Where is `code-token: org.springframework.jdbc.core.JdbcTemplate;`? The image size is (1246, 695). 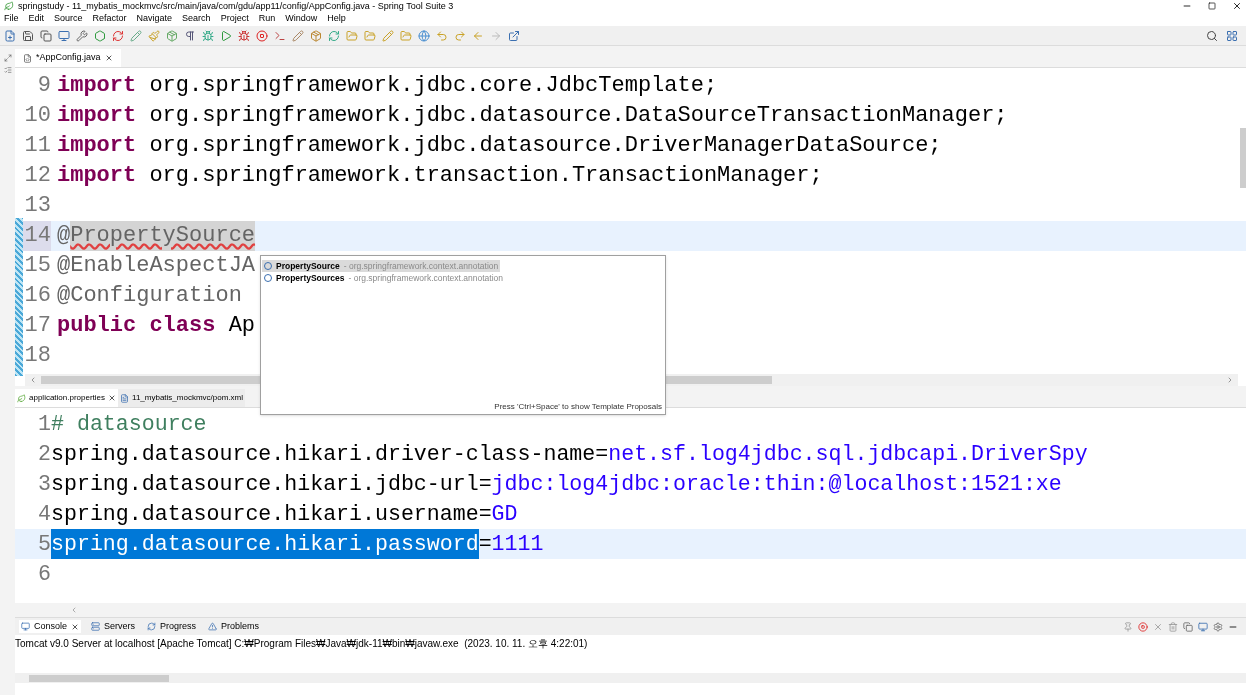 code-token: org.springframework.jdbc.core.JdbcTemplate; is located at coordinates (433, 86).